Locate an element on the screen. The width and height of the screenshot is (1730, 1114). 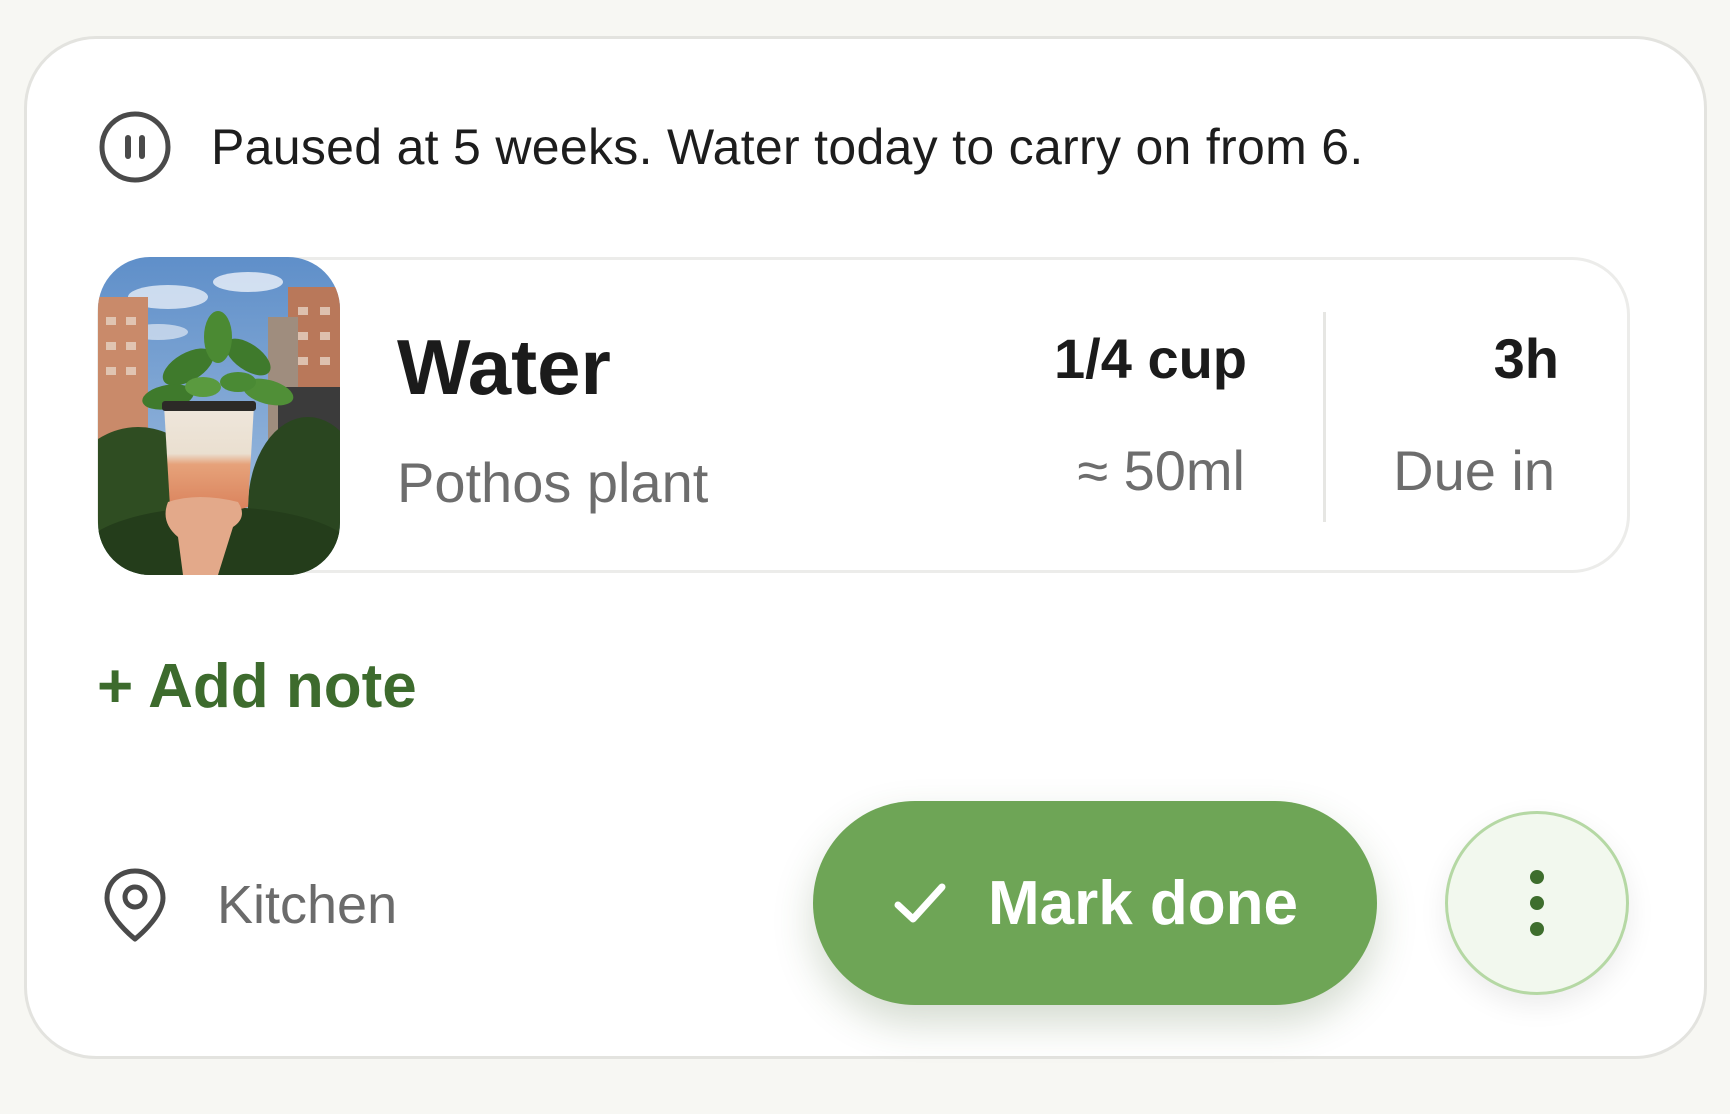
more-vertical-icon is located at coordinates (1537, 903).